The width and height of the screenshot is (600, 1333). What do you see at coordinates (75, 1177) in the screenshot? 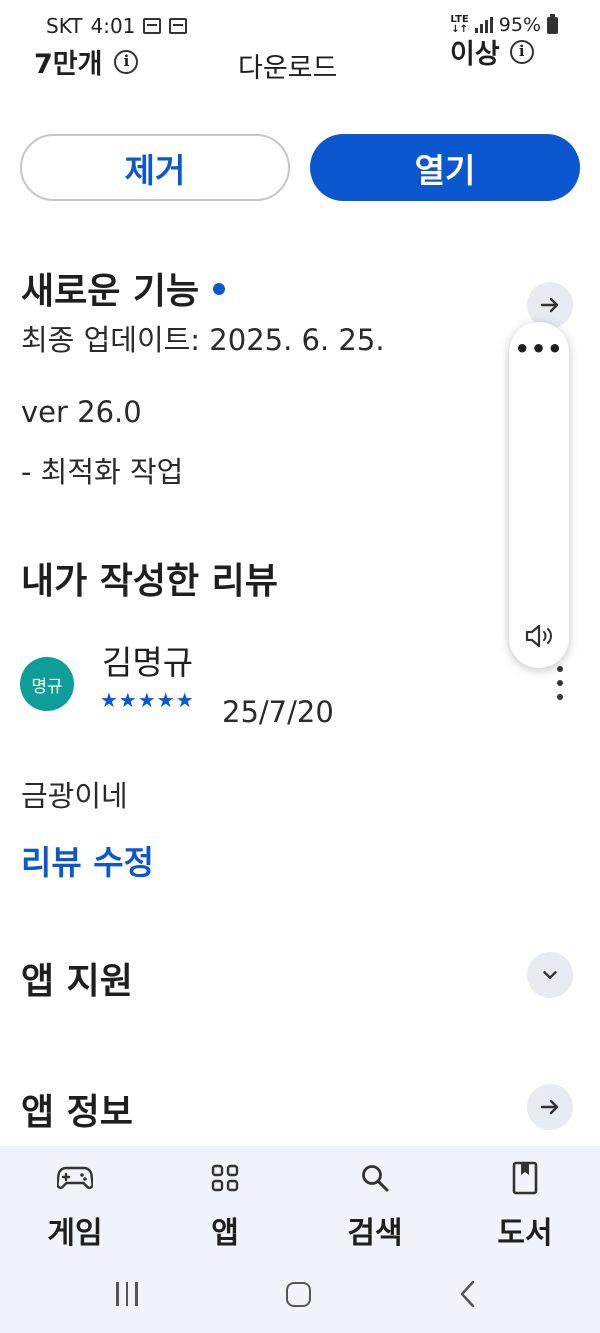
I see `gamepad-icon` at bounding box center [75, 1177].